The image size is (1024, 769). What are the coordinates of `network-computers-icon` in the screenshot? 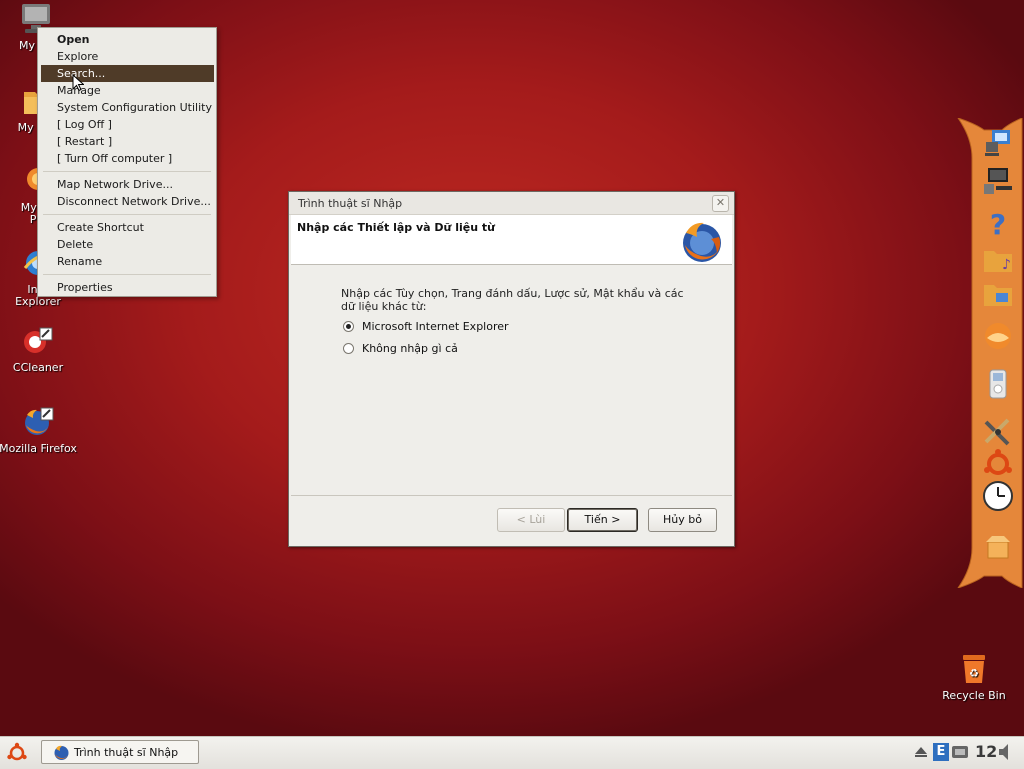 It's located at (998, 144).